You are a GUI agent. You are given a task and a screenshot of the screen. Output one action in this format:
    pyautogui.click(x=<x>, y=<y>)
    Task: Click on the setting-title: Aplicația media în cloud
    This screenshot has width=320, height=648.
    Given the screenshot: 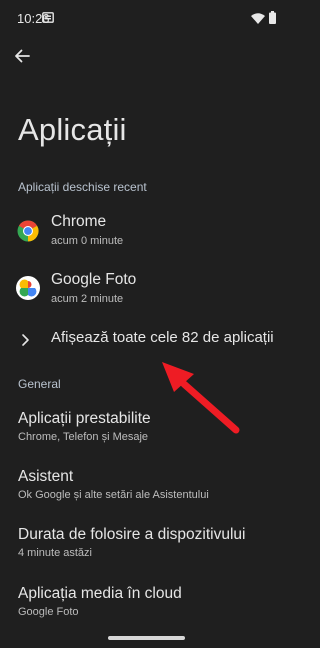 What is the action you would take?
    pyautogui.click(x=100, y=593)
    